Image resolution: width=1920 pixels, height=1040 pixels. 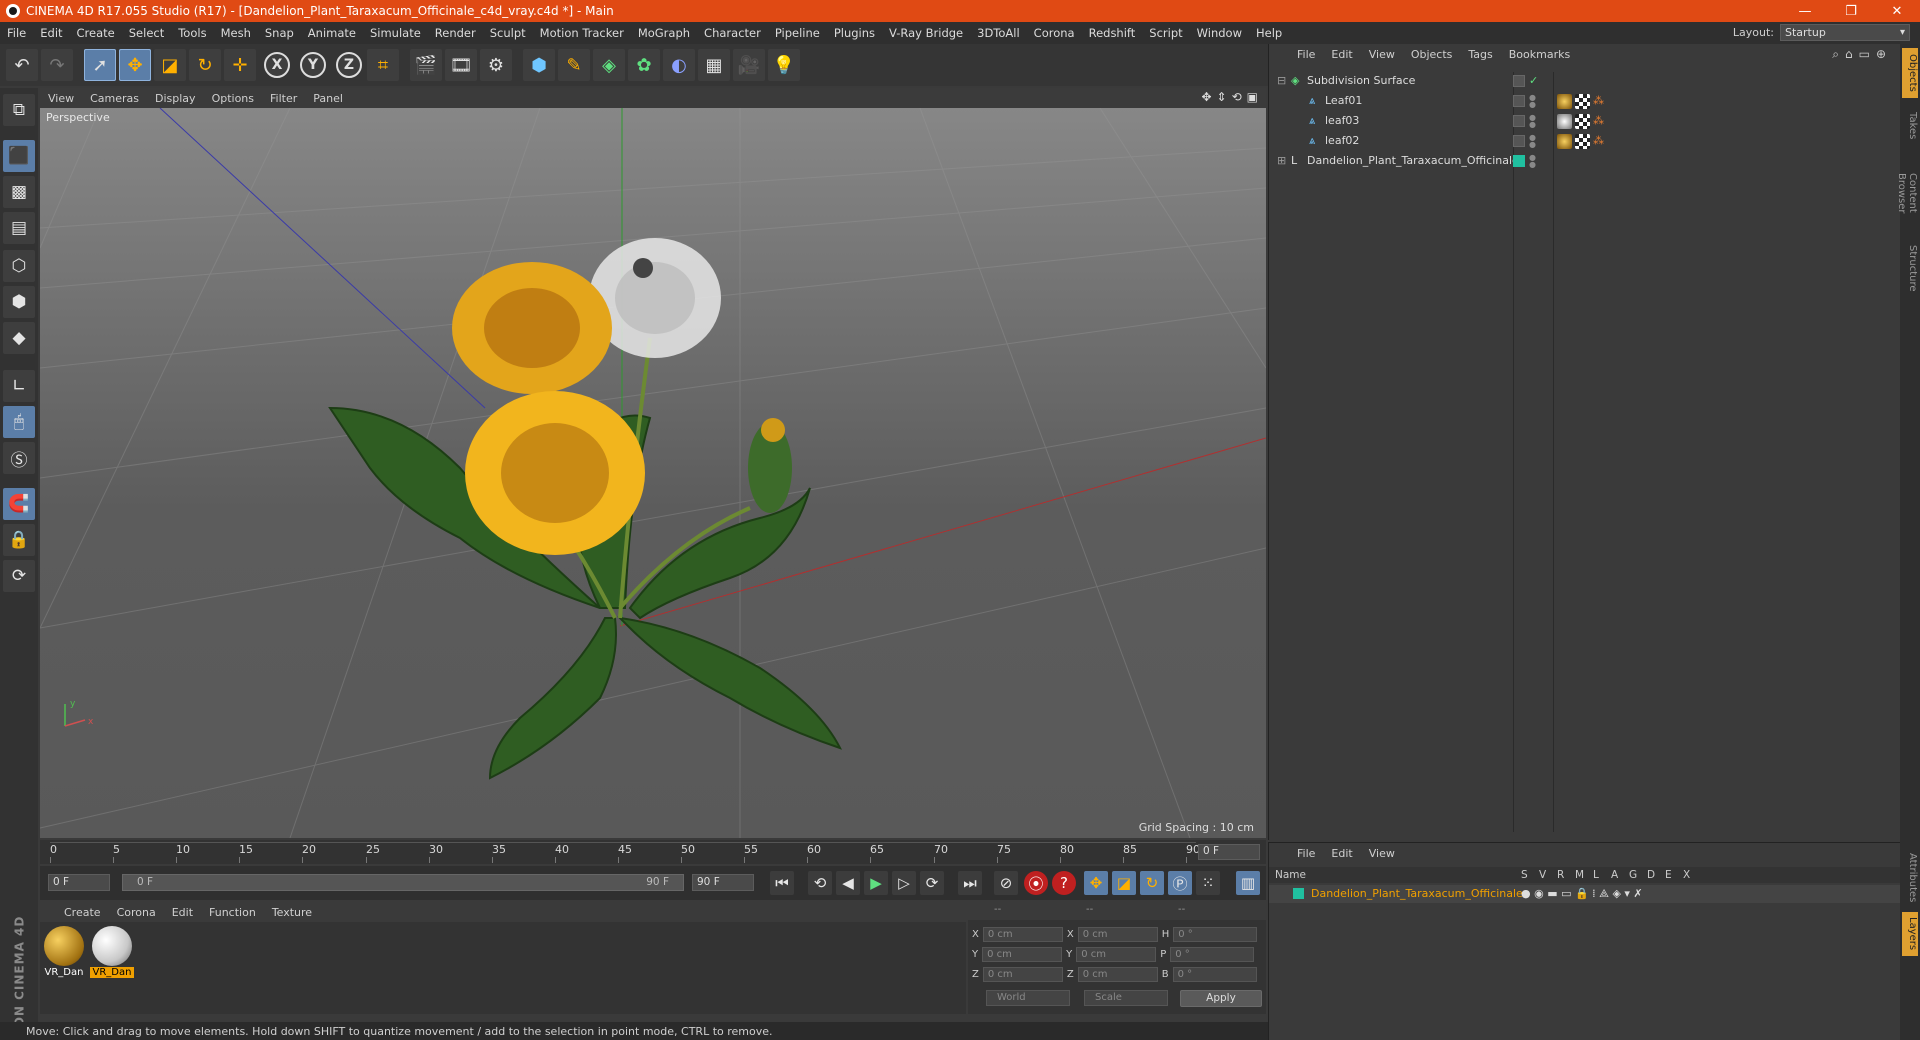 I want to click on record-keys-icon: ⦿, so click(x=1036, y=883).